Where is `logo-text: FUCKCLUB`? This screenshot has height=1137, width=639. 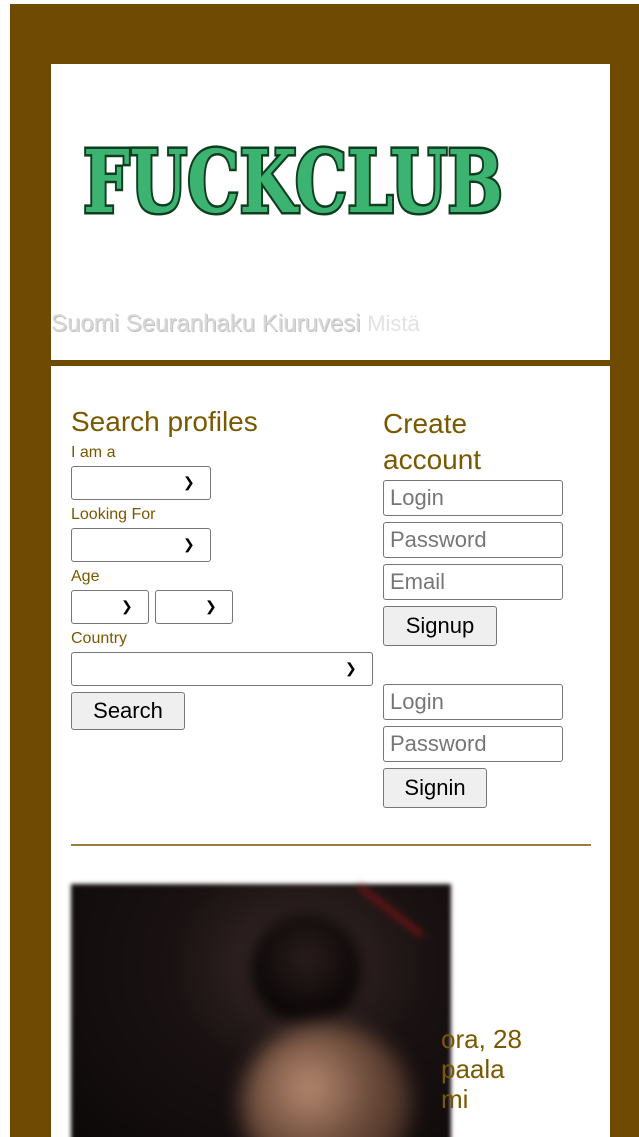 logo-text: FUCKCLUB is located at coordinates (293, 182).